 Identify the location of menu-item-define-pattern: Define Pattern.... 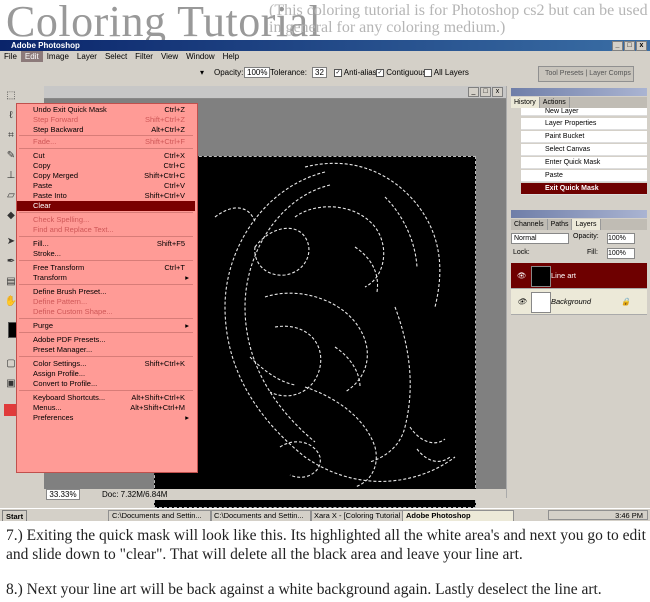
(113, 302).